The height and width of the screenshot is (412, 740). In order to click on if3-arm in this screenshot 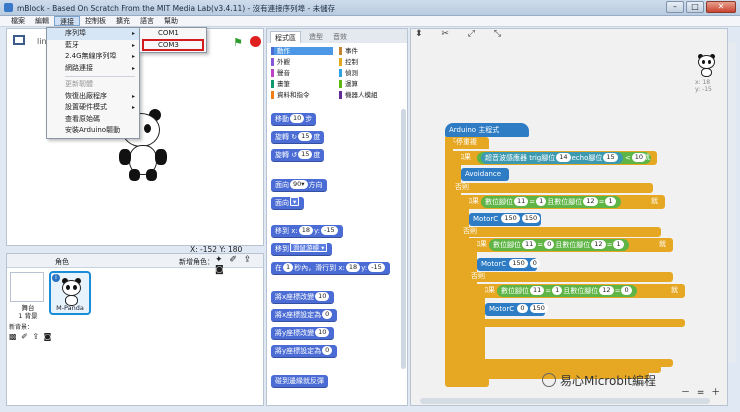, I will do `click(473, 303)`.